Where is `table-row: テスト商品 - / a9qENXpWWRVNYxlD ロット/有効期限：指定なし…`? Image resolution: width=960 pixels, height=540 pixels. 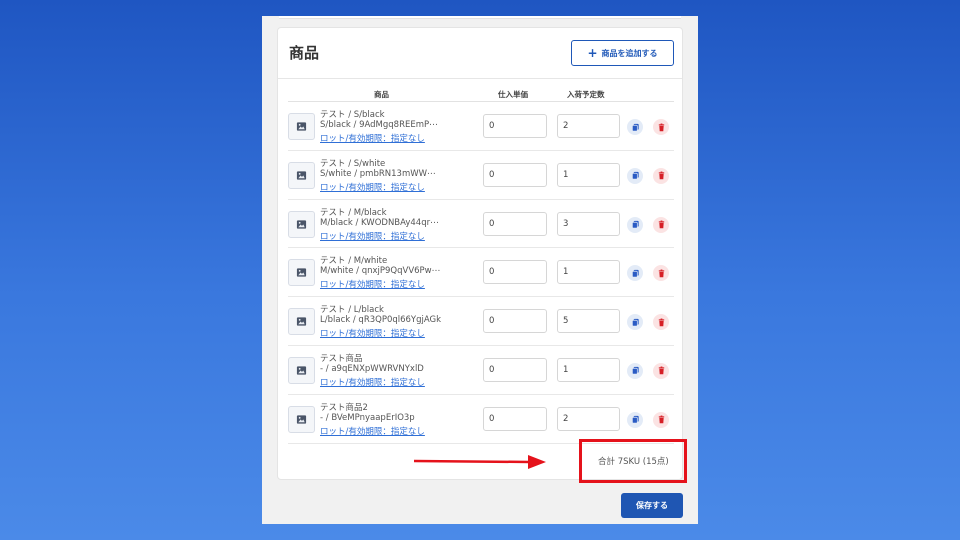
table-row: テスト商品 - / a9qENXpWWRVNYxlD ロット/有効期限：指定なし… is located at coordinates (481, 370).